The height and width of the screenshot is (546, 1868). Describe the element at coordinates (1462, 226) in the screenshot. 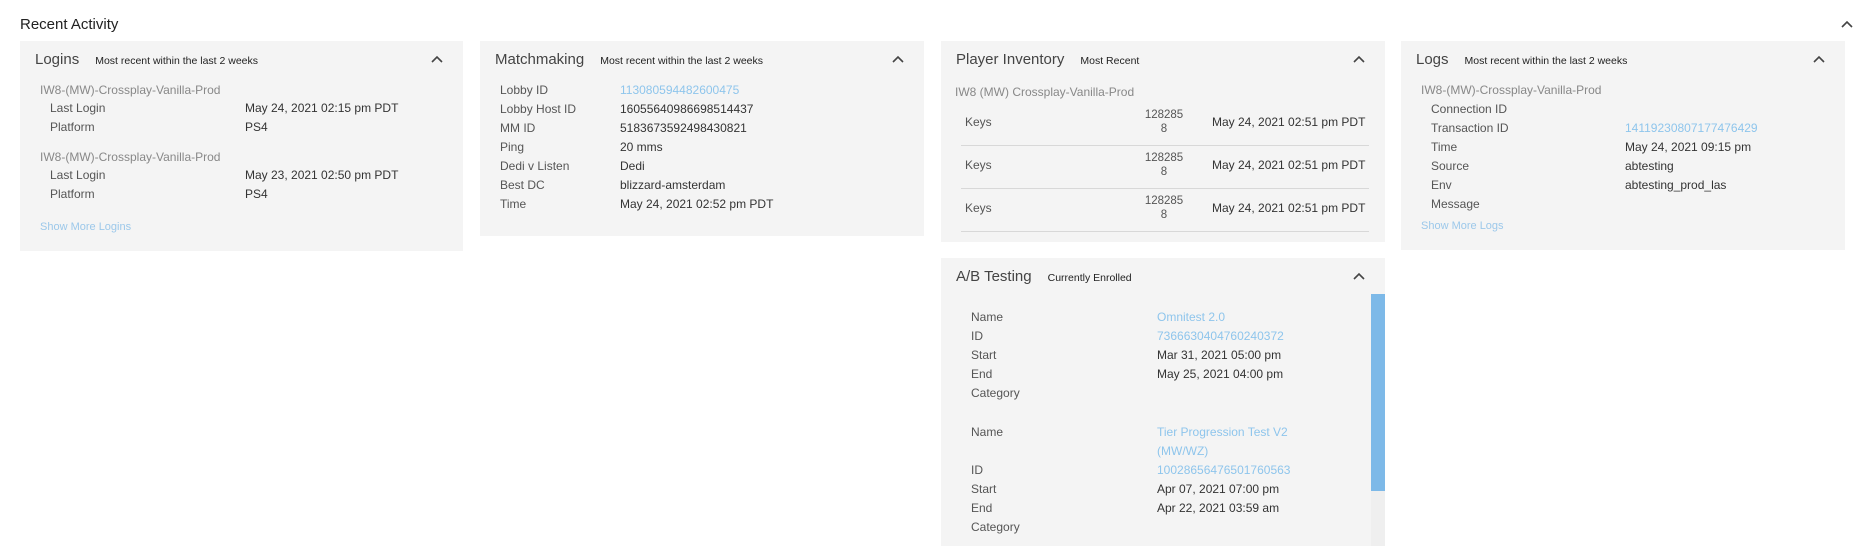

I see `show-more-logs-link: Show More Logs` at that location.